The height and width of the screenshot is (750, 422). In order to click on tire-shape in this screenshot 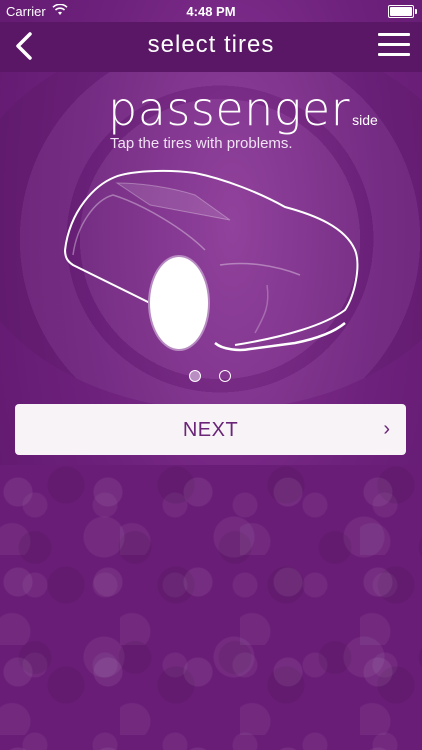, I will do `click(179, 303)`.